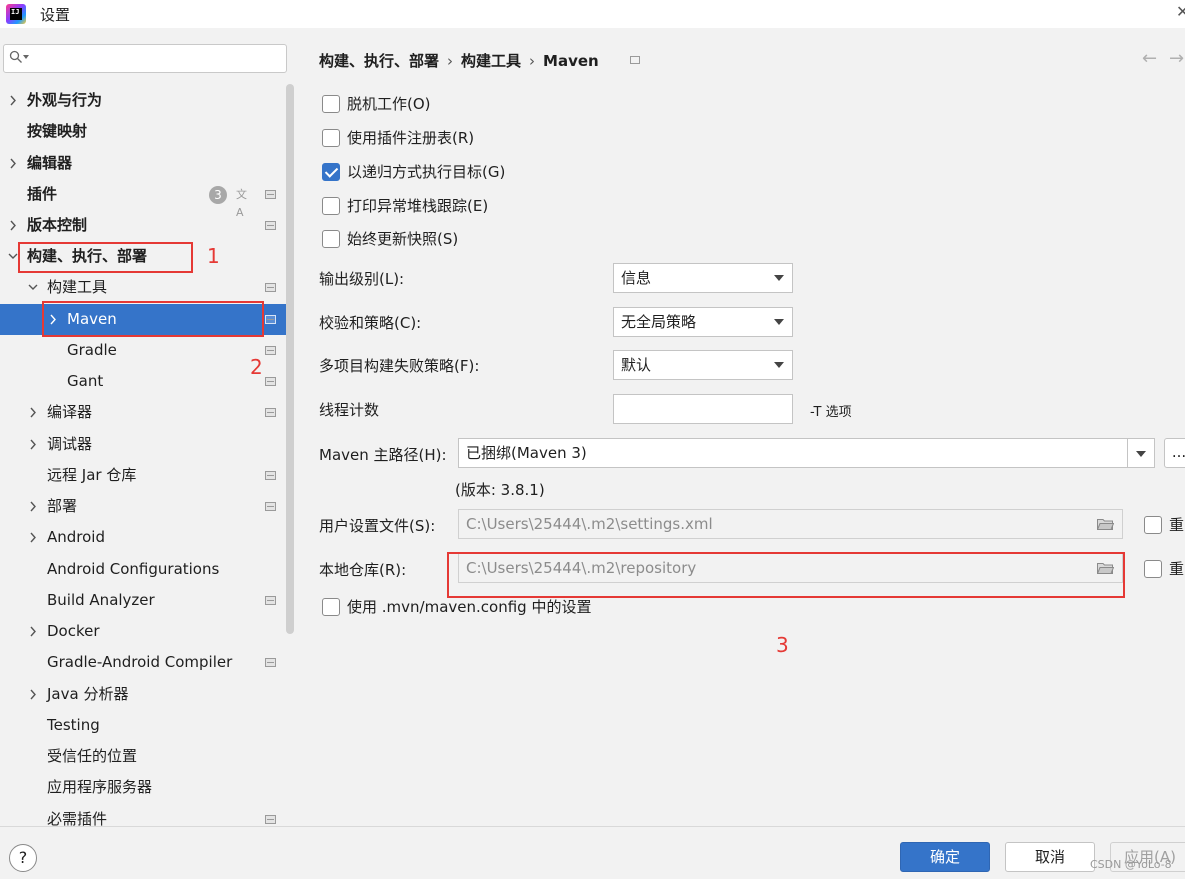  I want to click on ok-button: 确定, so click(945, 857).